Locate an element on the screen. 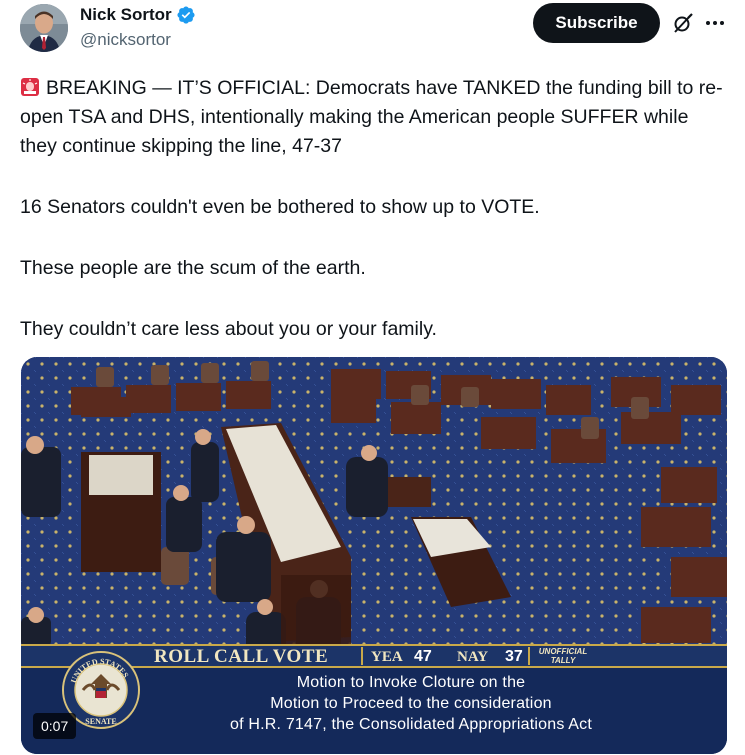  rotating-light-emoji is located at coordinates (30, 87).